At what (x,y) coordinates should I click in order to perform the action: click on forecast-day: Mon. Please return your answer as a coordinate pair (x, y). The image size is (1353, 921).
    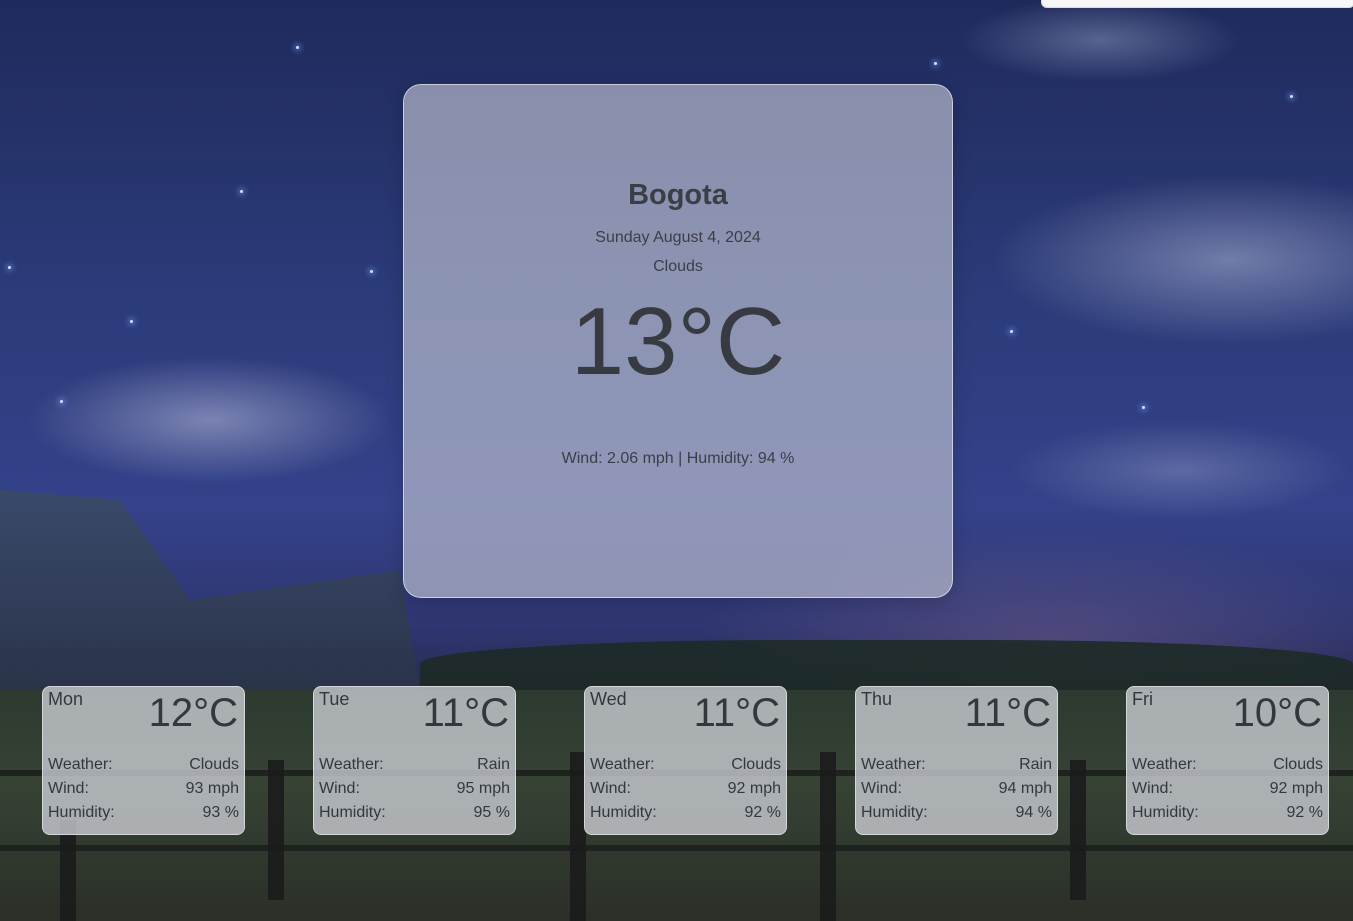
    Looking at the image, I should click on (66, 699).